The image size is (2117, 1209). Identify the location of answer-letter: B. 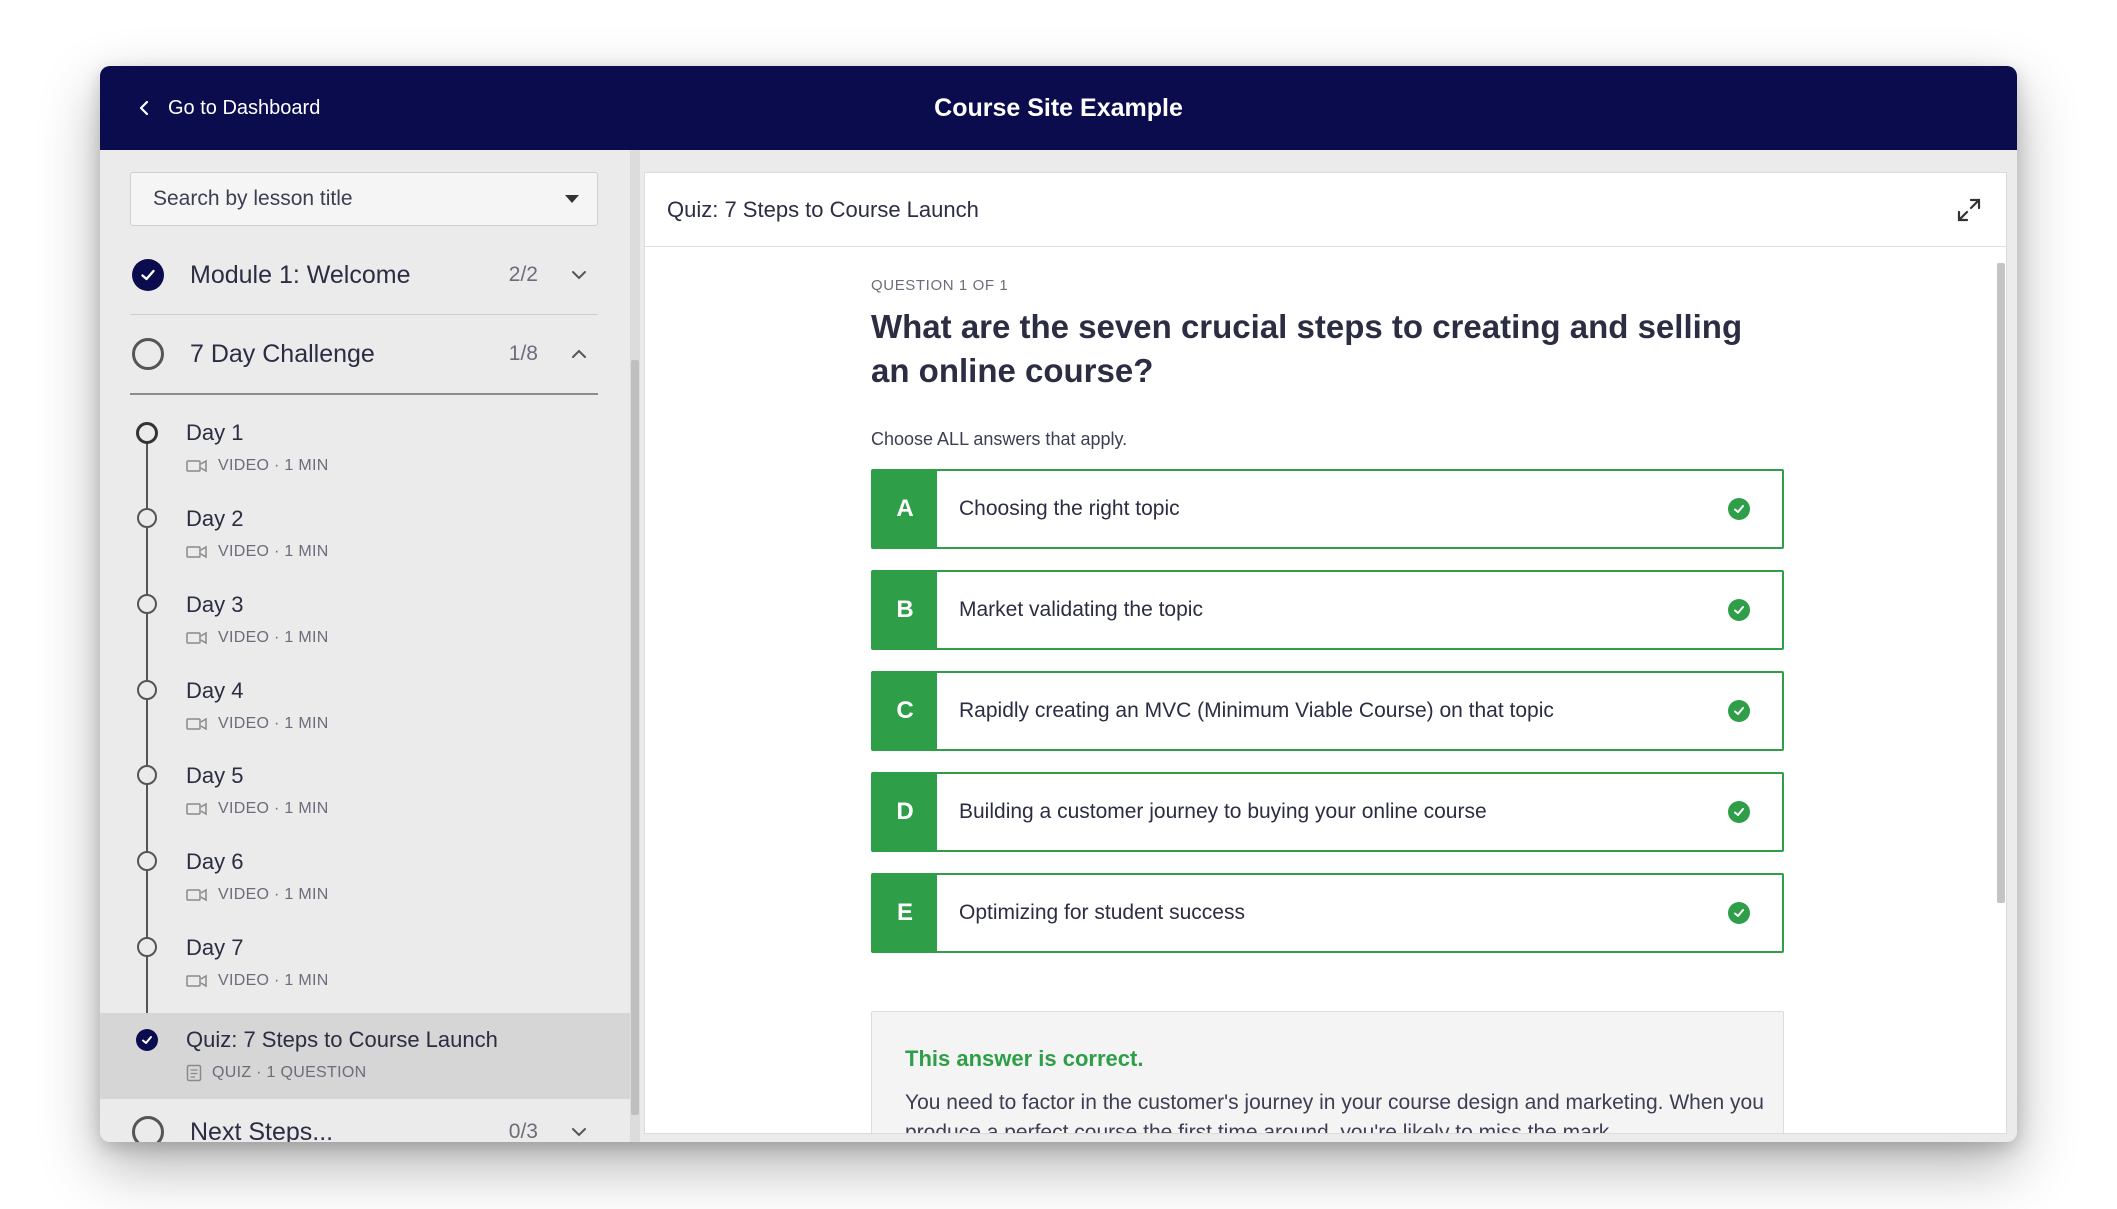
(905, 610).